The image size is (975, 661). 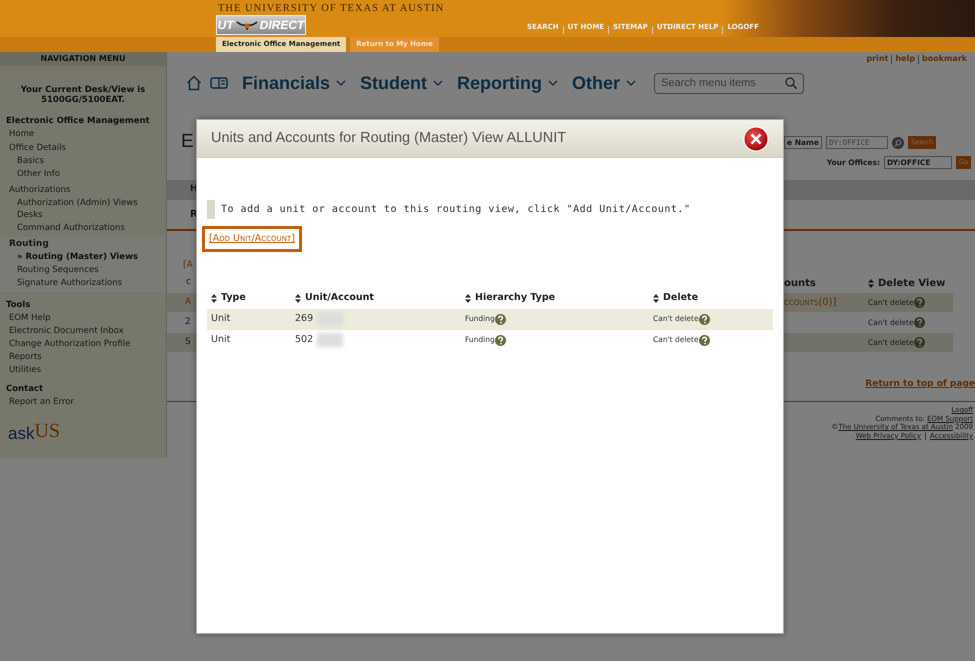 What do you see at coordinates (304, 339) in the screenshot?
I see `table-cell-text: 502` at bounding box center [304, 339].